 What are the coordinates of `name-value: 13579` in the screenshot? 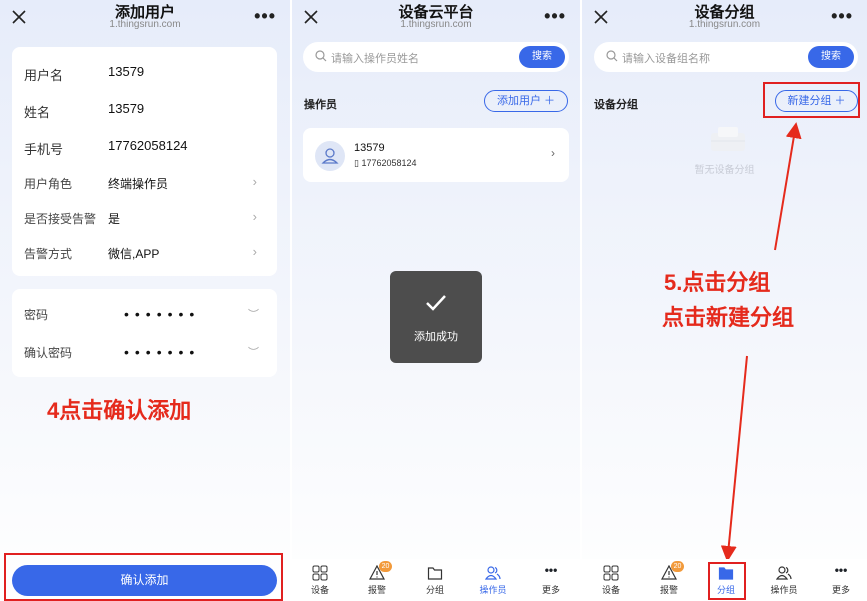 It's located at (126, 108).